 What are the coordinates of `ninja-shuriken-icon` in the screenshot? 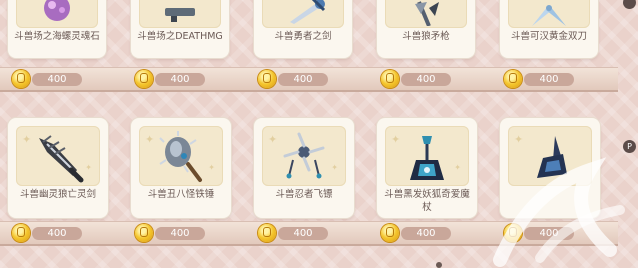 It's located at (304, 155).